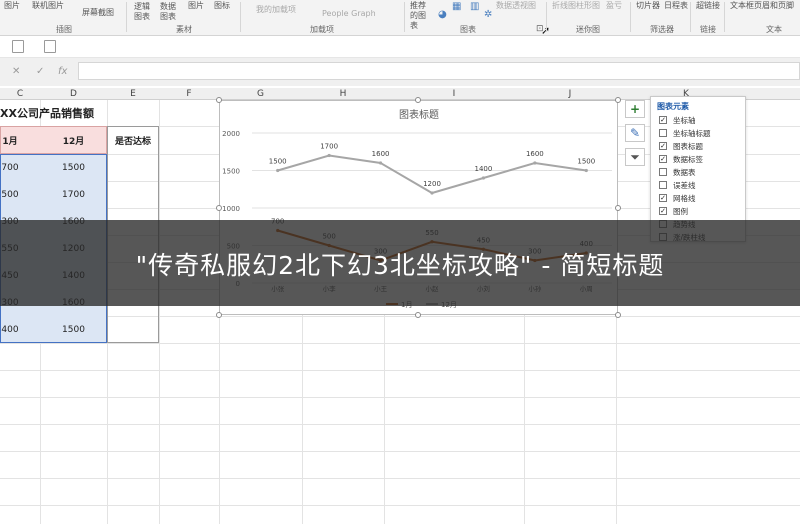 The image size is (800, 524). Describe the element at coordinates (688, 146) in the screenshot. I see `chart-element-label: 图表标题` at that location.